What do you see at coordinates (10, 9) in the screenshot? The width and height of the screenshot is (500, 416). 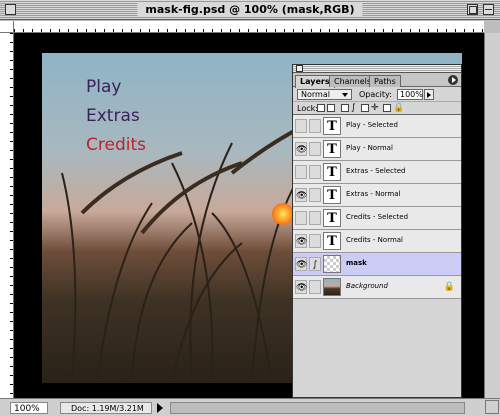 I see `close-box` at bounding box center [10, 9].